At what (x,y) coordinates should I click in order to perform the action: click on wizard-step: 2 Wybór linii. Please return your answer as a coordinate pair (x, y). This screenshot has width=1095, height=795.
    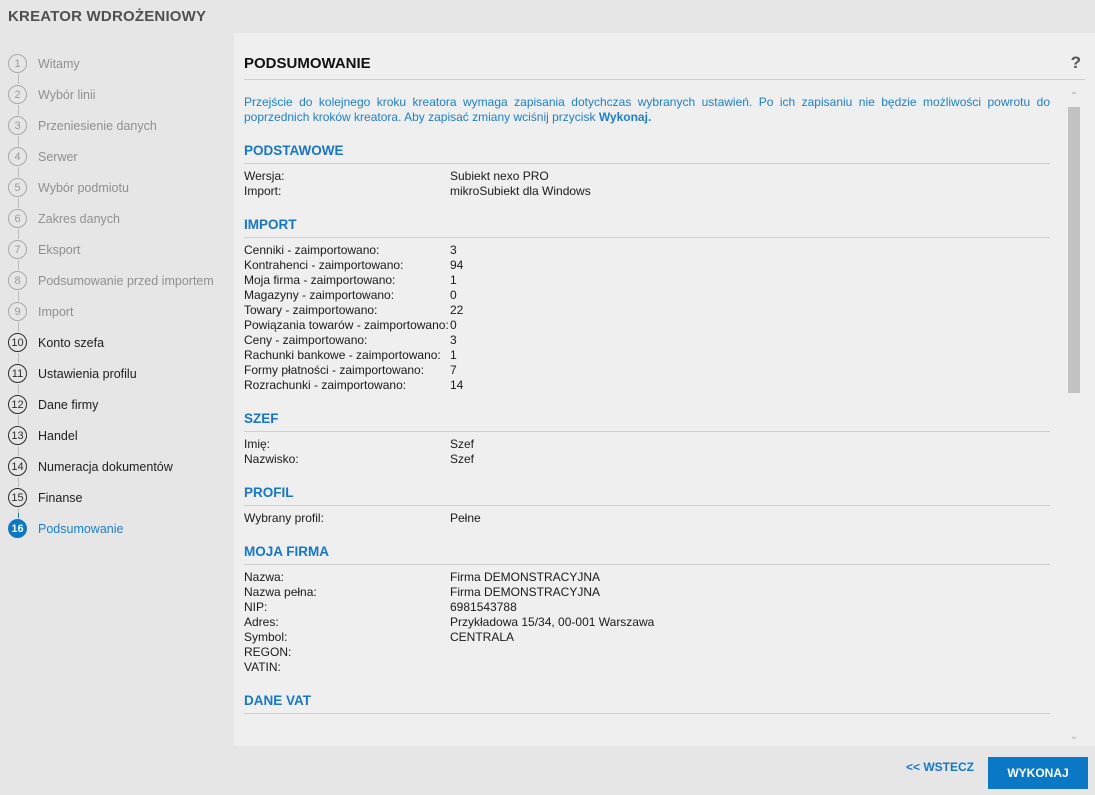
    Looking at the image, I should click on (115, 94).